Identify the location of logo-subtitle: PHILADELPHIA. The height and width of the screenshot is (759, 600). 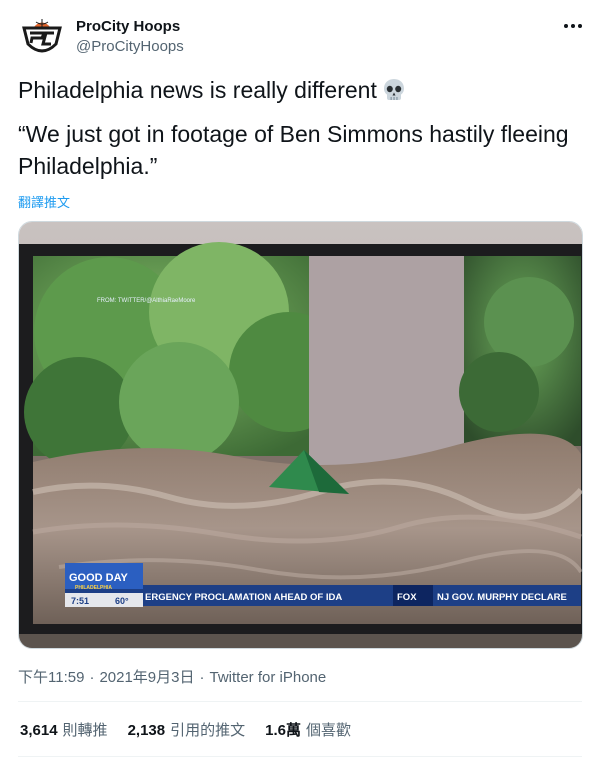
(93, 588).